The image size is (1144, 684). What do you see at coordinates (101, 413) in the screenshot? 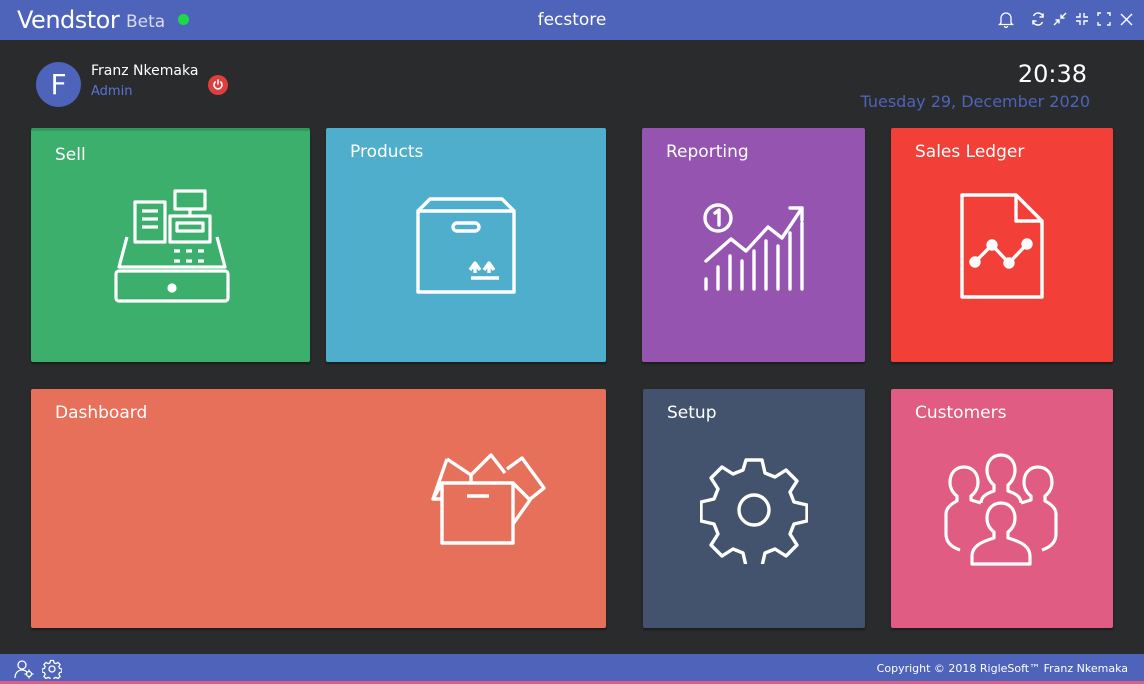
I see `tile-label: Dashboard` at bounding box center [101, 413].